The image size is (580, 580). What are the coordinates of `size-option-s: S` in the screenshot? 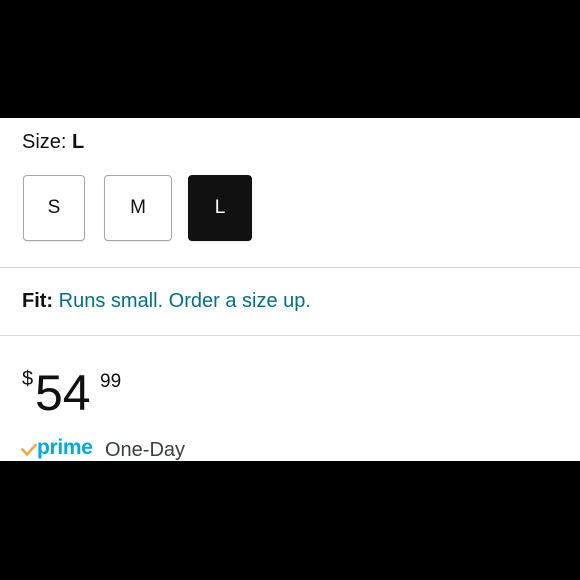 It's located at (54, 208).